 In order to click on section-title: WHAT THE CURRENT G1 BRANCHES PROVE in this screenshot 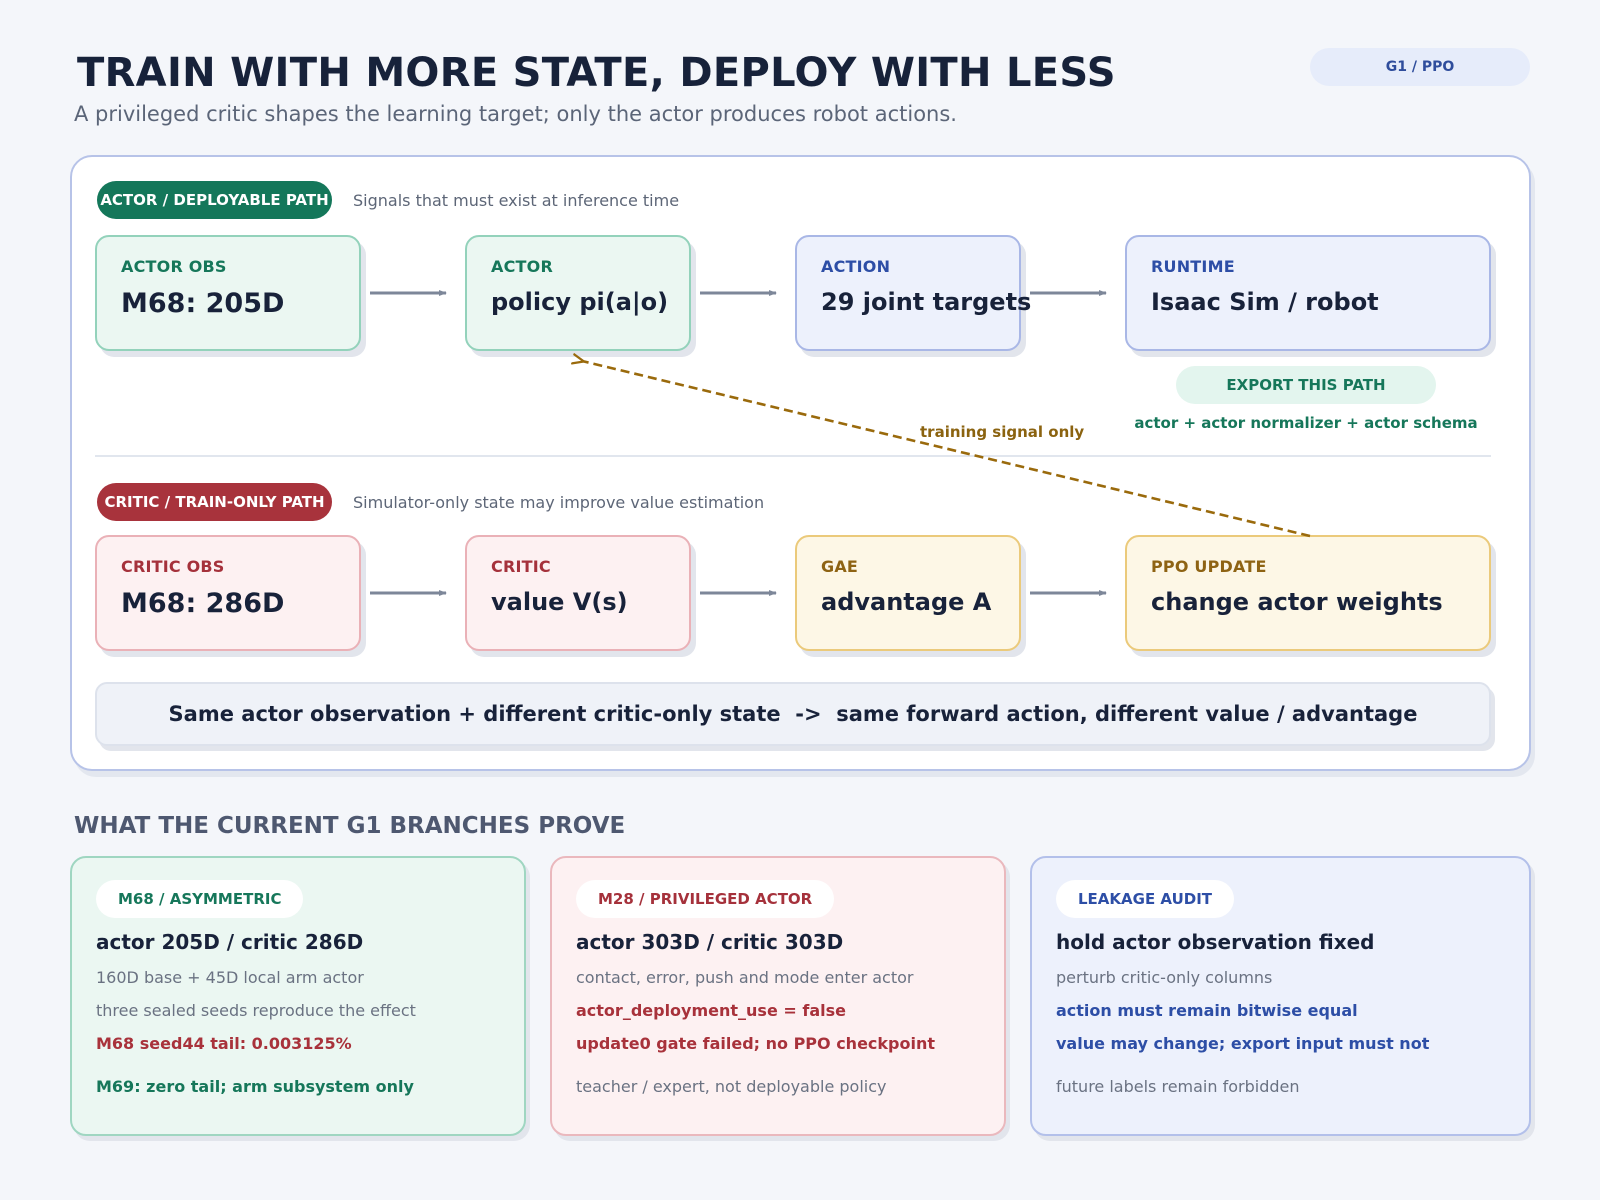, I will do `click(350, 826)`.